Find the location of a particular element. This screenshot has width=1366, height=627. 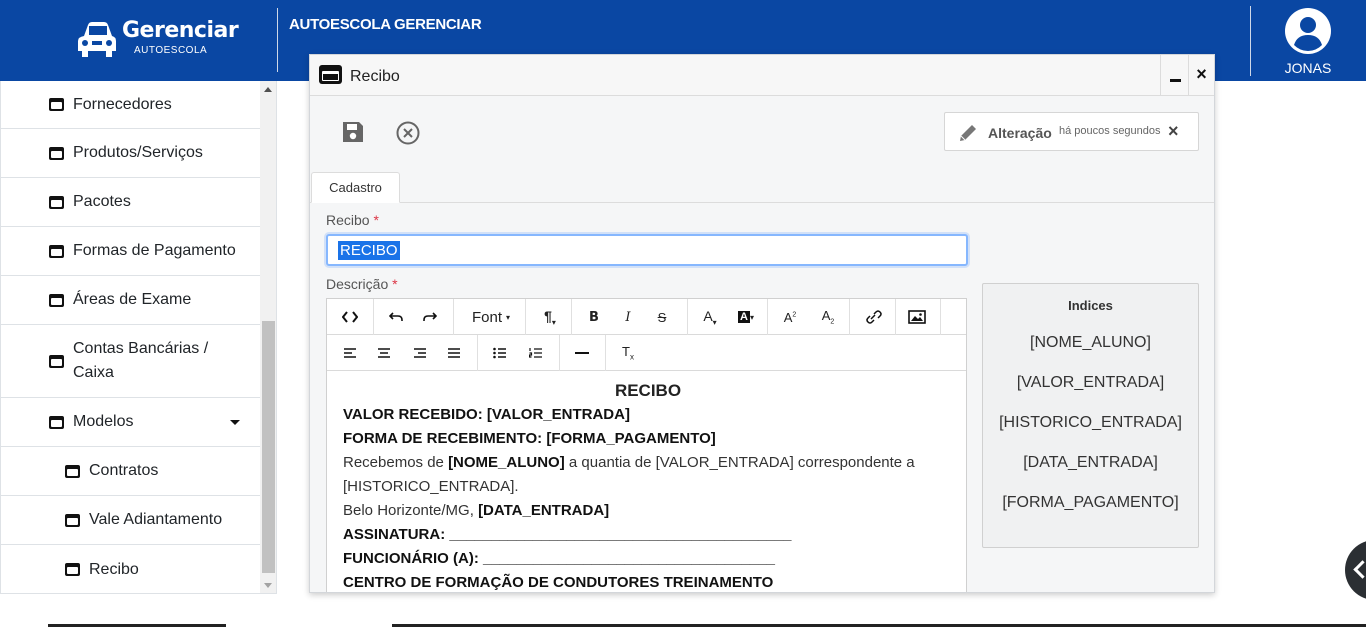

index-item-valor-entrada: [VALOR_ENTRADA] is located at coordinates (1090, 383).